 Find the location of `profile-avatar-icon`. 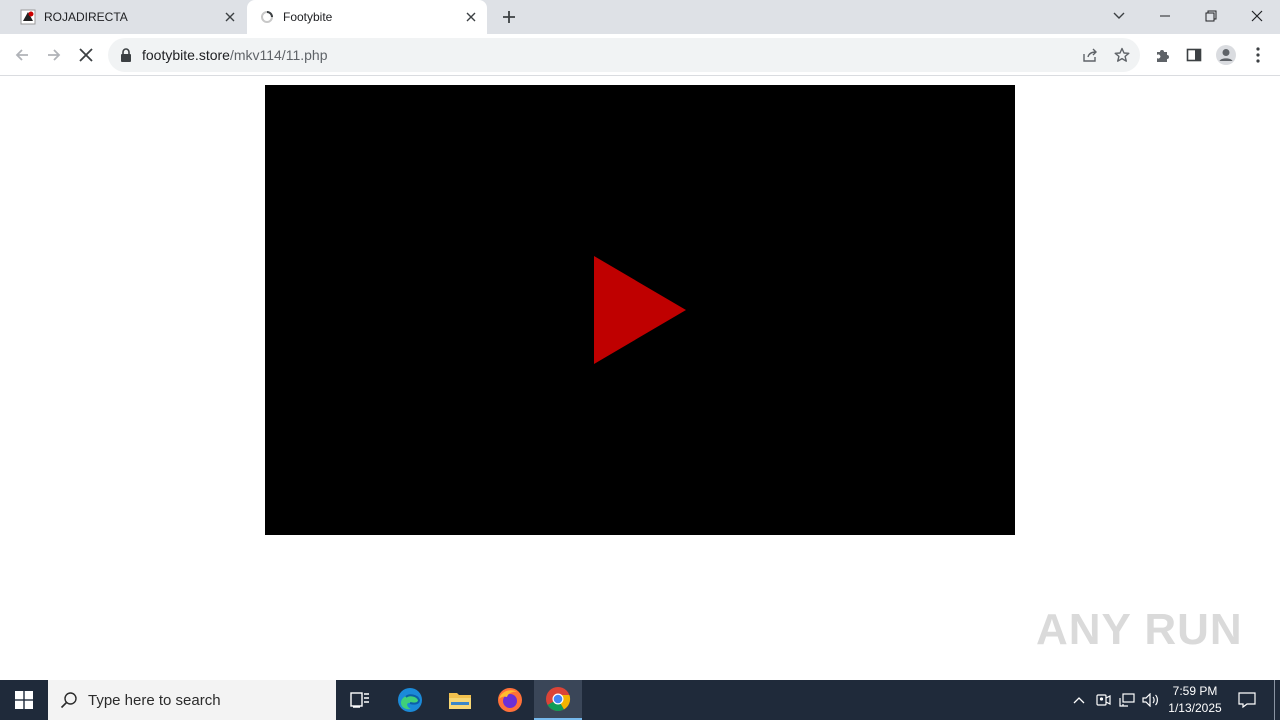

profile-avatar-icon is located at coordinates (1226, 55).